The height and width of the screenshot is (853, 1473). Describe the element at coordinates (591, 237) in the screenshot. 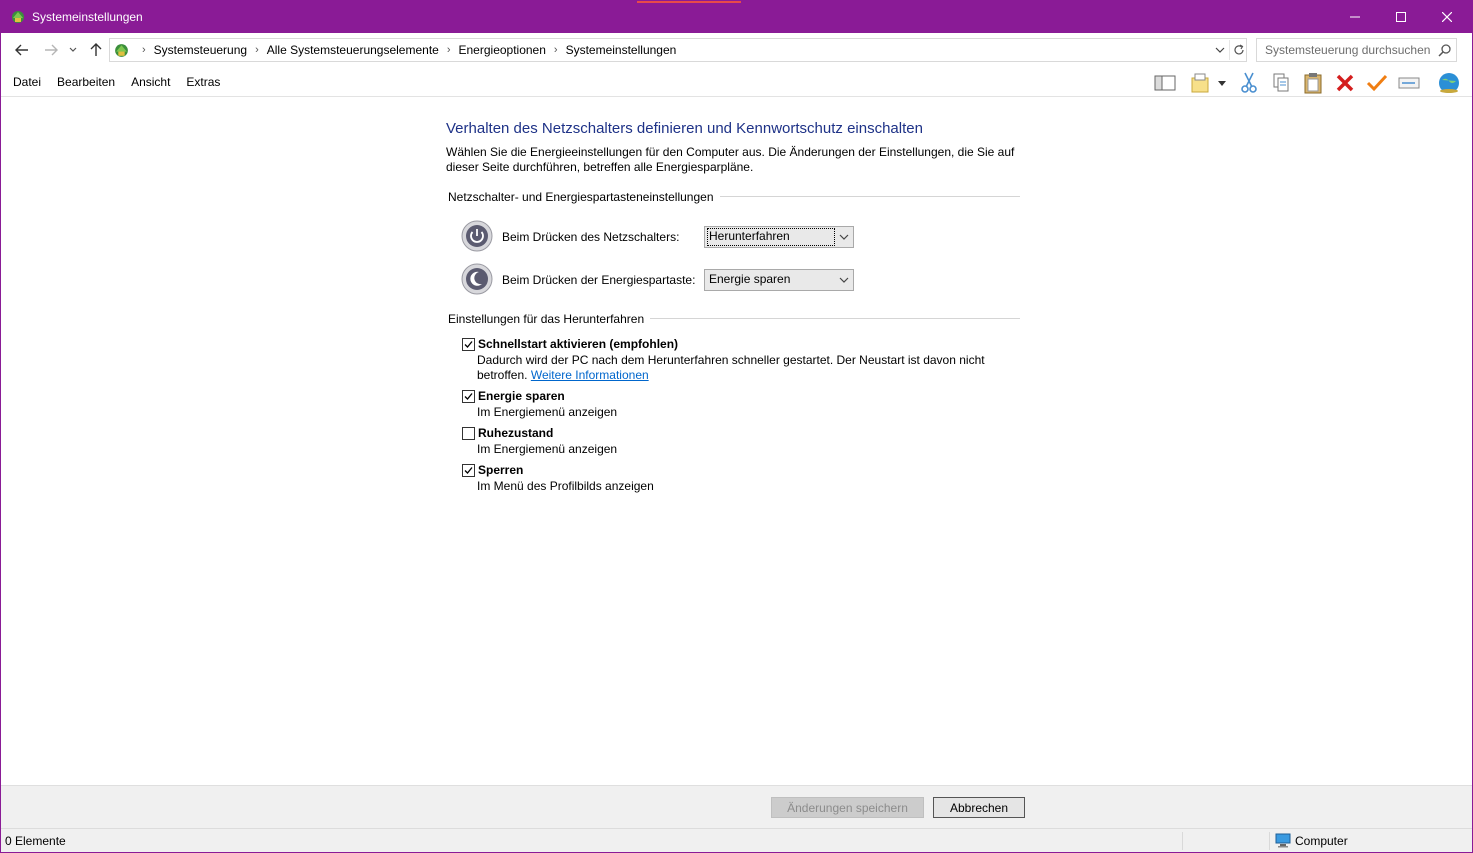

I see `power-button-label: Beim Drücken des Netzschalters:` at that location.